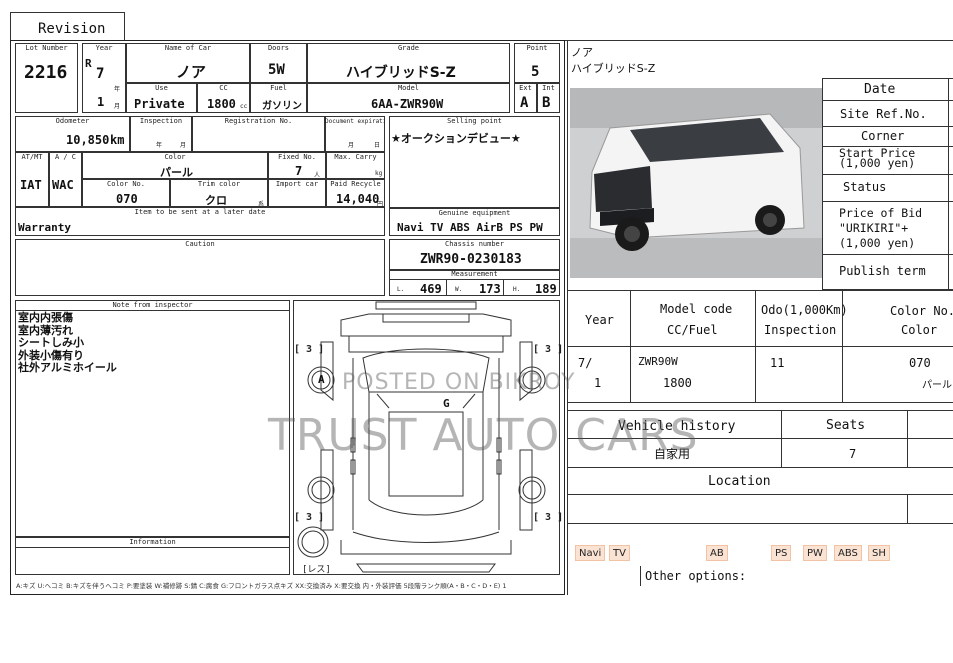 The width and height of the screenshot is (953, 663). Describe the element at coordinates (524, 103) in the screenshot. I see `ext-value: A` at that location.